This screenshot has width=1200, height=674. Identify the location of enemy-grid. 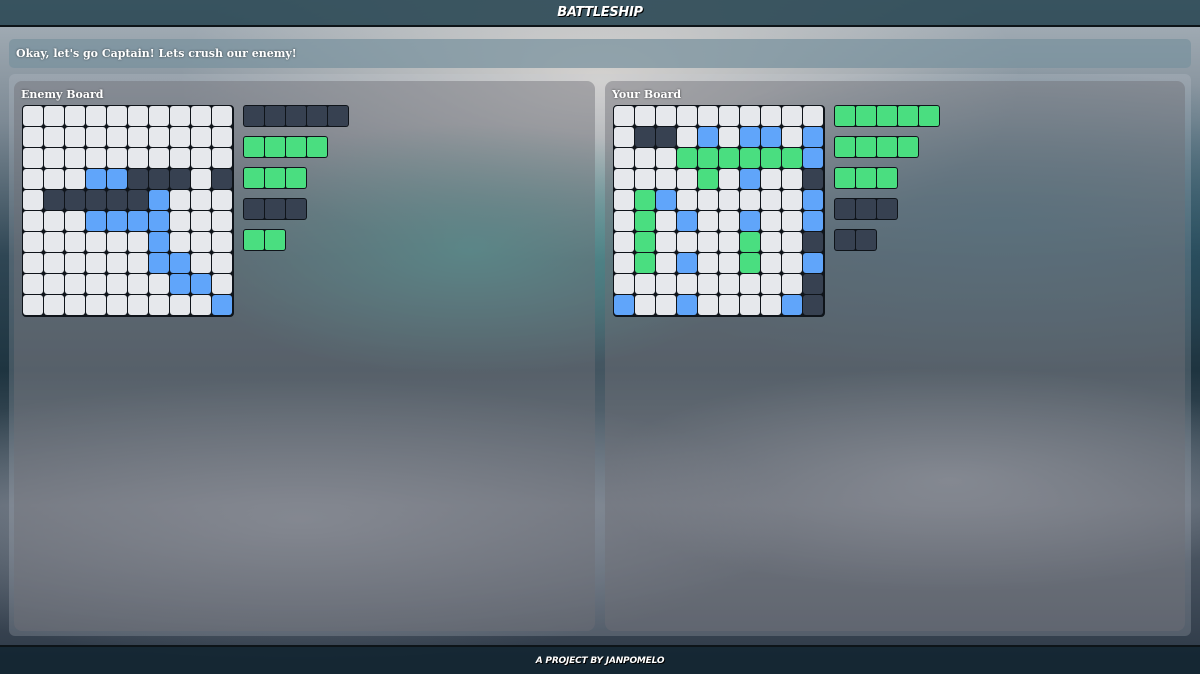
(128, 211).